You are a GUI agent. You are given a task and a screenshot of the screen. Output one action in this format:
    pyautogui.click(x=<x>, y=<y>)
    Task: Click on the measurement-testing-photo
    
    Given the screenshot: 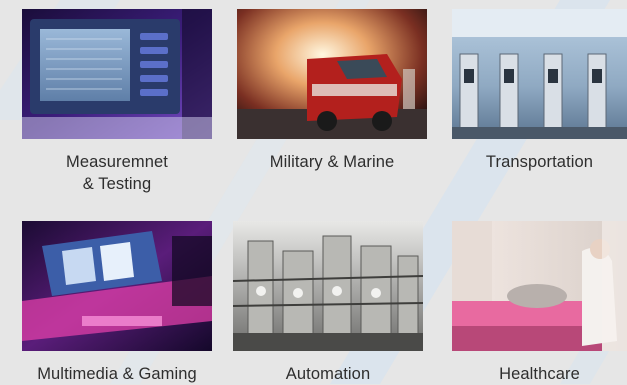 What is the action you would take?
    pyautogui.click(x=117, y=74)
    